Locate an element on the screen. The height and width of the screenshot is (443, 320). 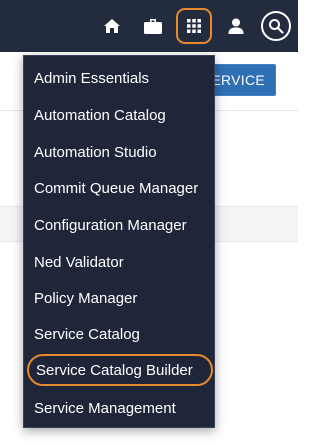
user-icon is located at coordinates (236, 26).